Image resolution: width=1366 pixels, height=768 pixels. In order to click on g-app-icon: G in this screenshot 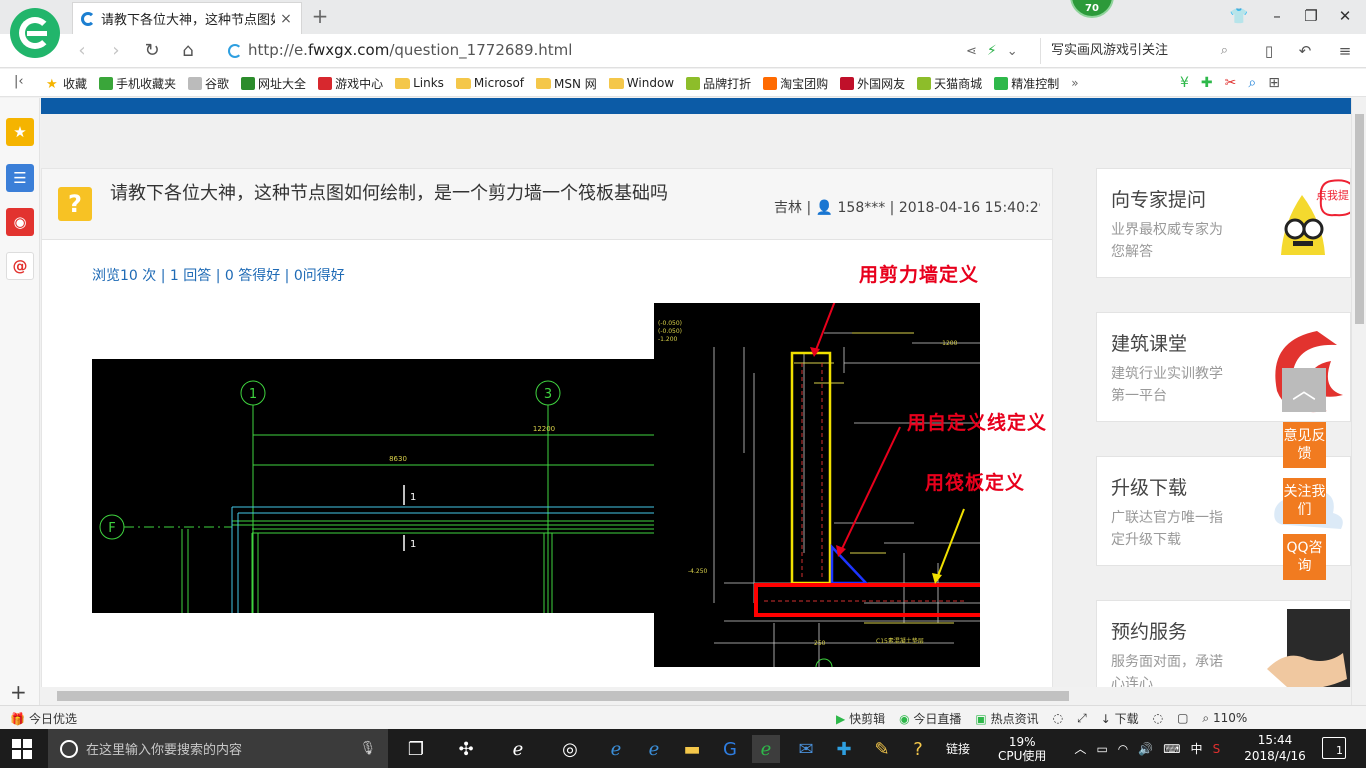, I will do `click(730, 749)`.